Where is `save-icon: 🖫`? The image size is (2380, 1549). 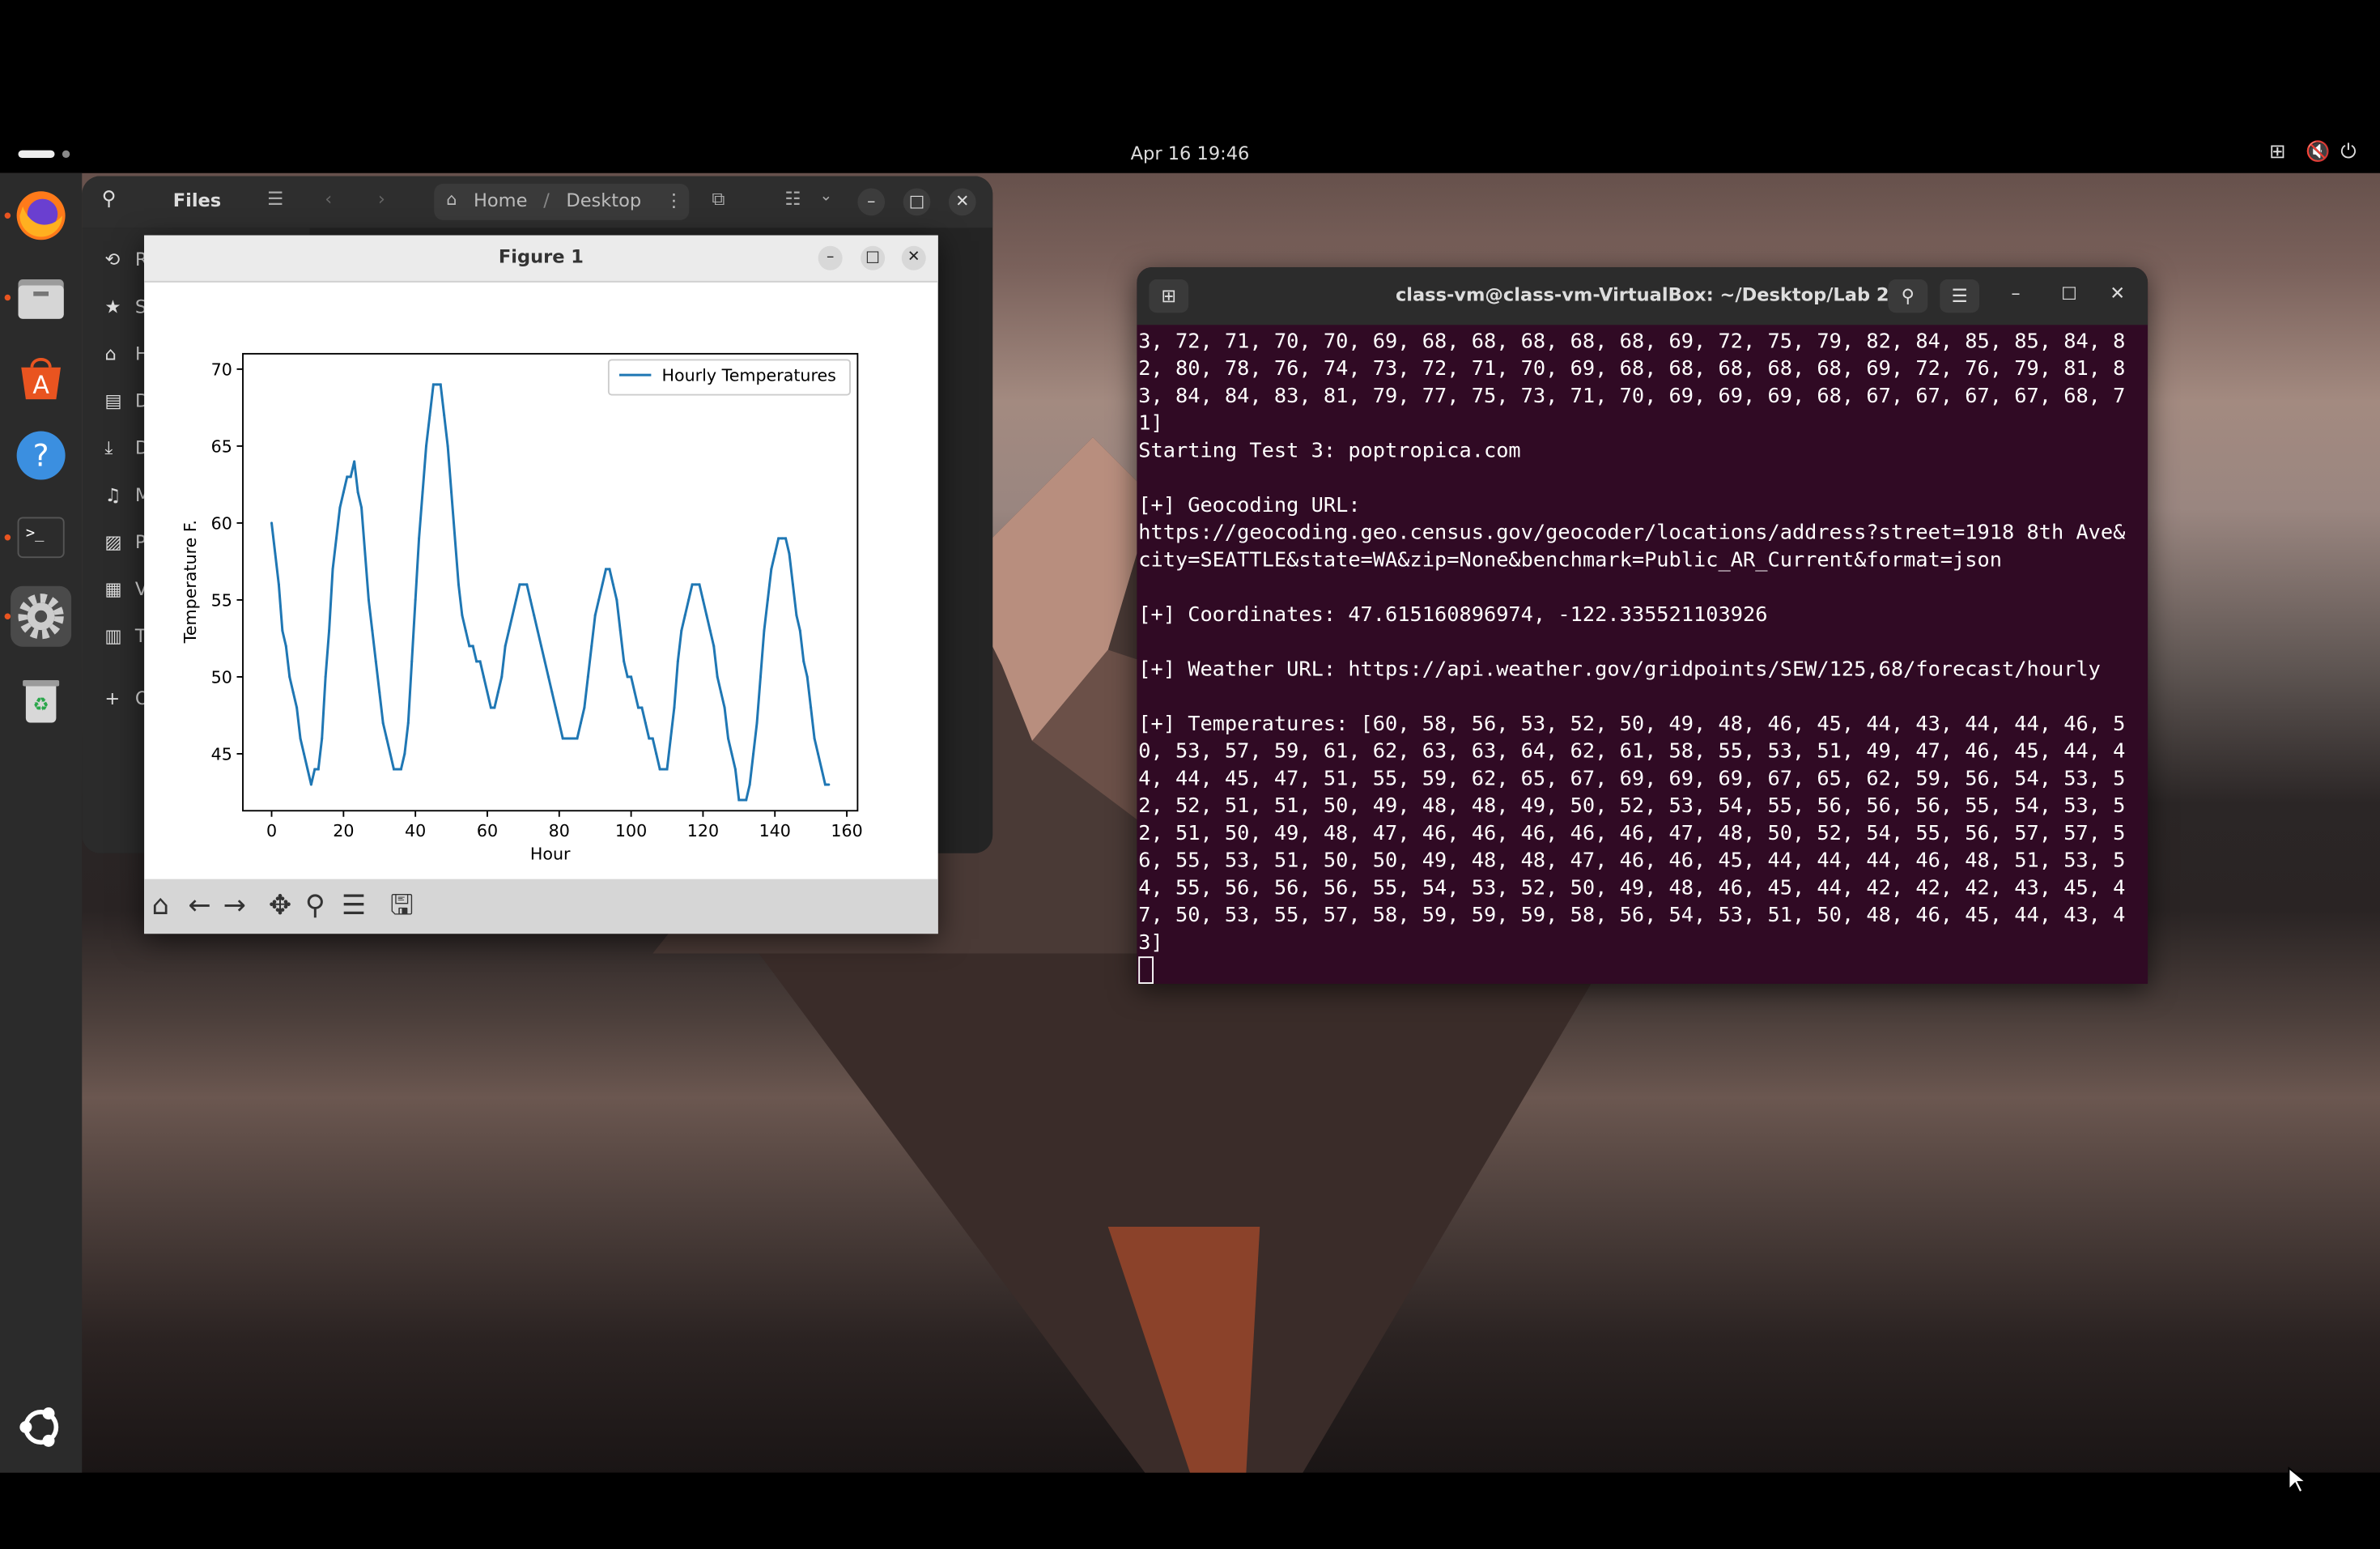
save-icon: 🖫 is located at coordinates (402, 907).